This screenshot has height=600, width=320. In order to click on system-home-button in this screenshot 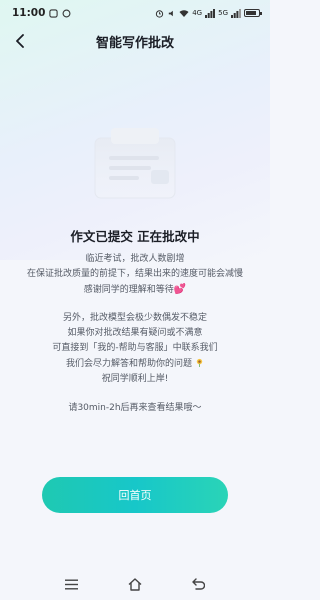, I will do `click(135, 584)`.